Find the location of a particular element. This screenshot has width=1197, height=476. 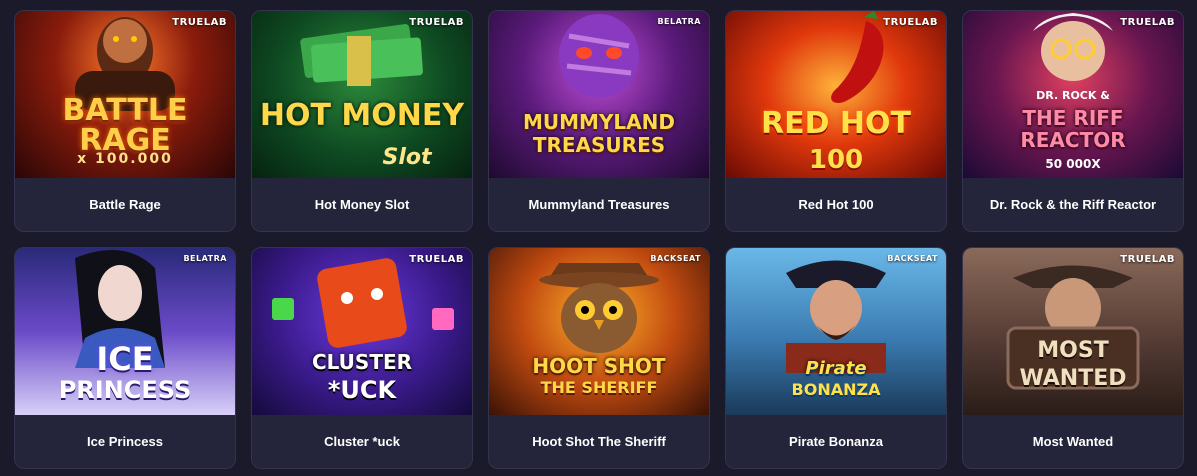

game-logo-text: ICE is located at coordinates (125, 359).